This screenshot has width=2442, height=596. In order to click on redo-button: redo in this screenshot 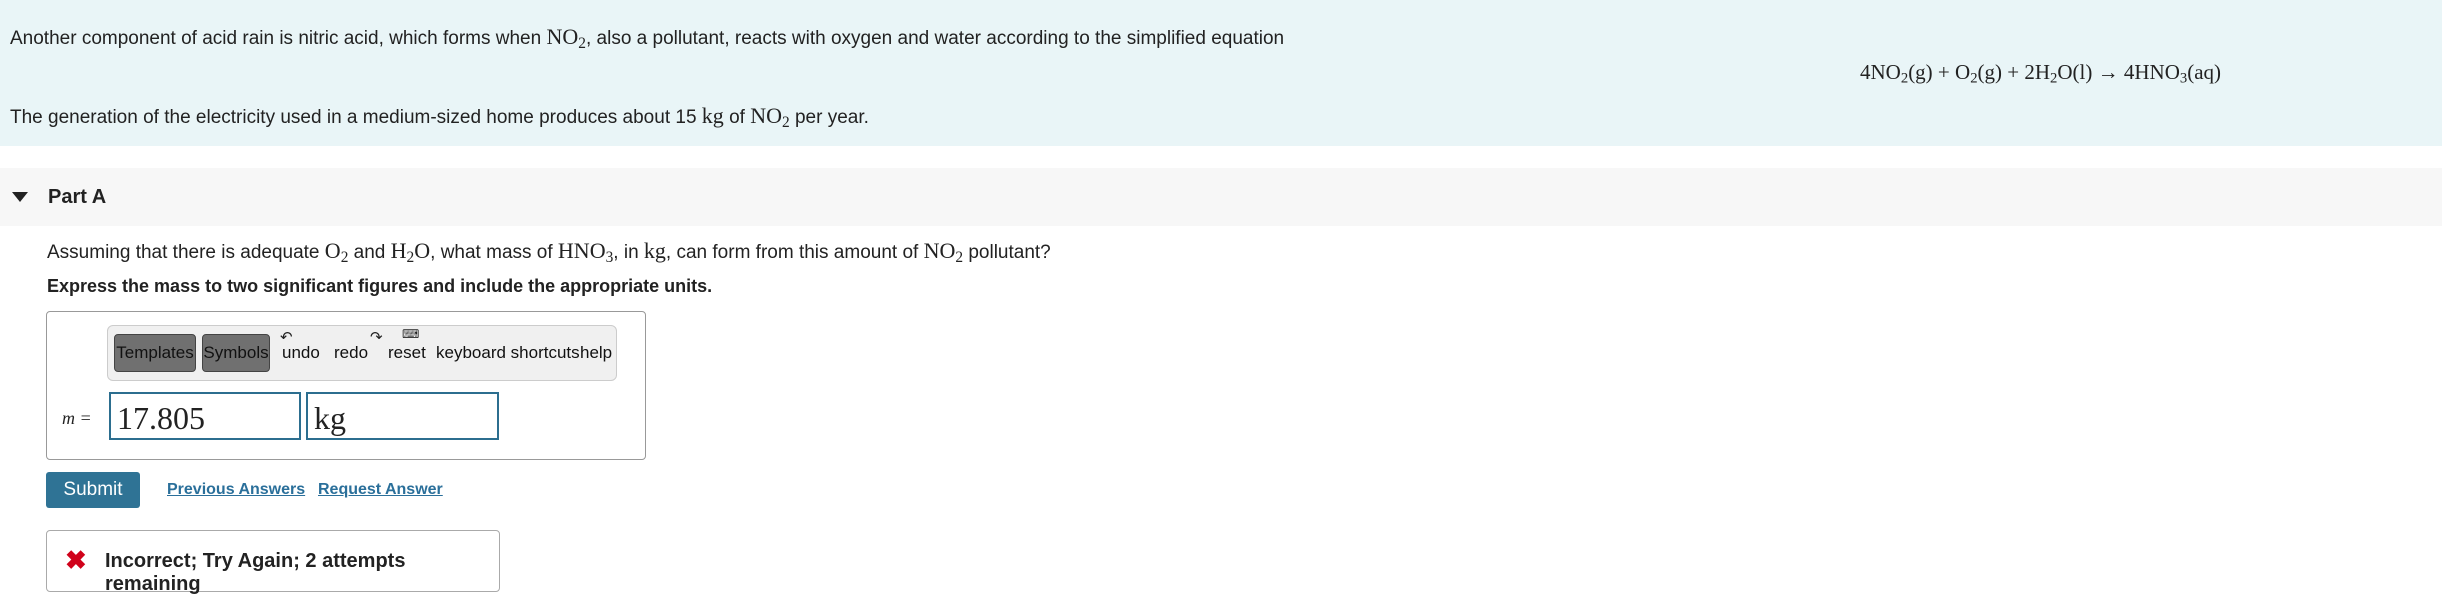, I will do `click(351, 353)`.